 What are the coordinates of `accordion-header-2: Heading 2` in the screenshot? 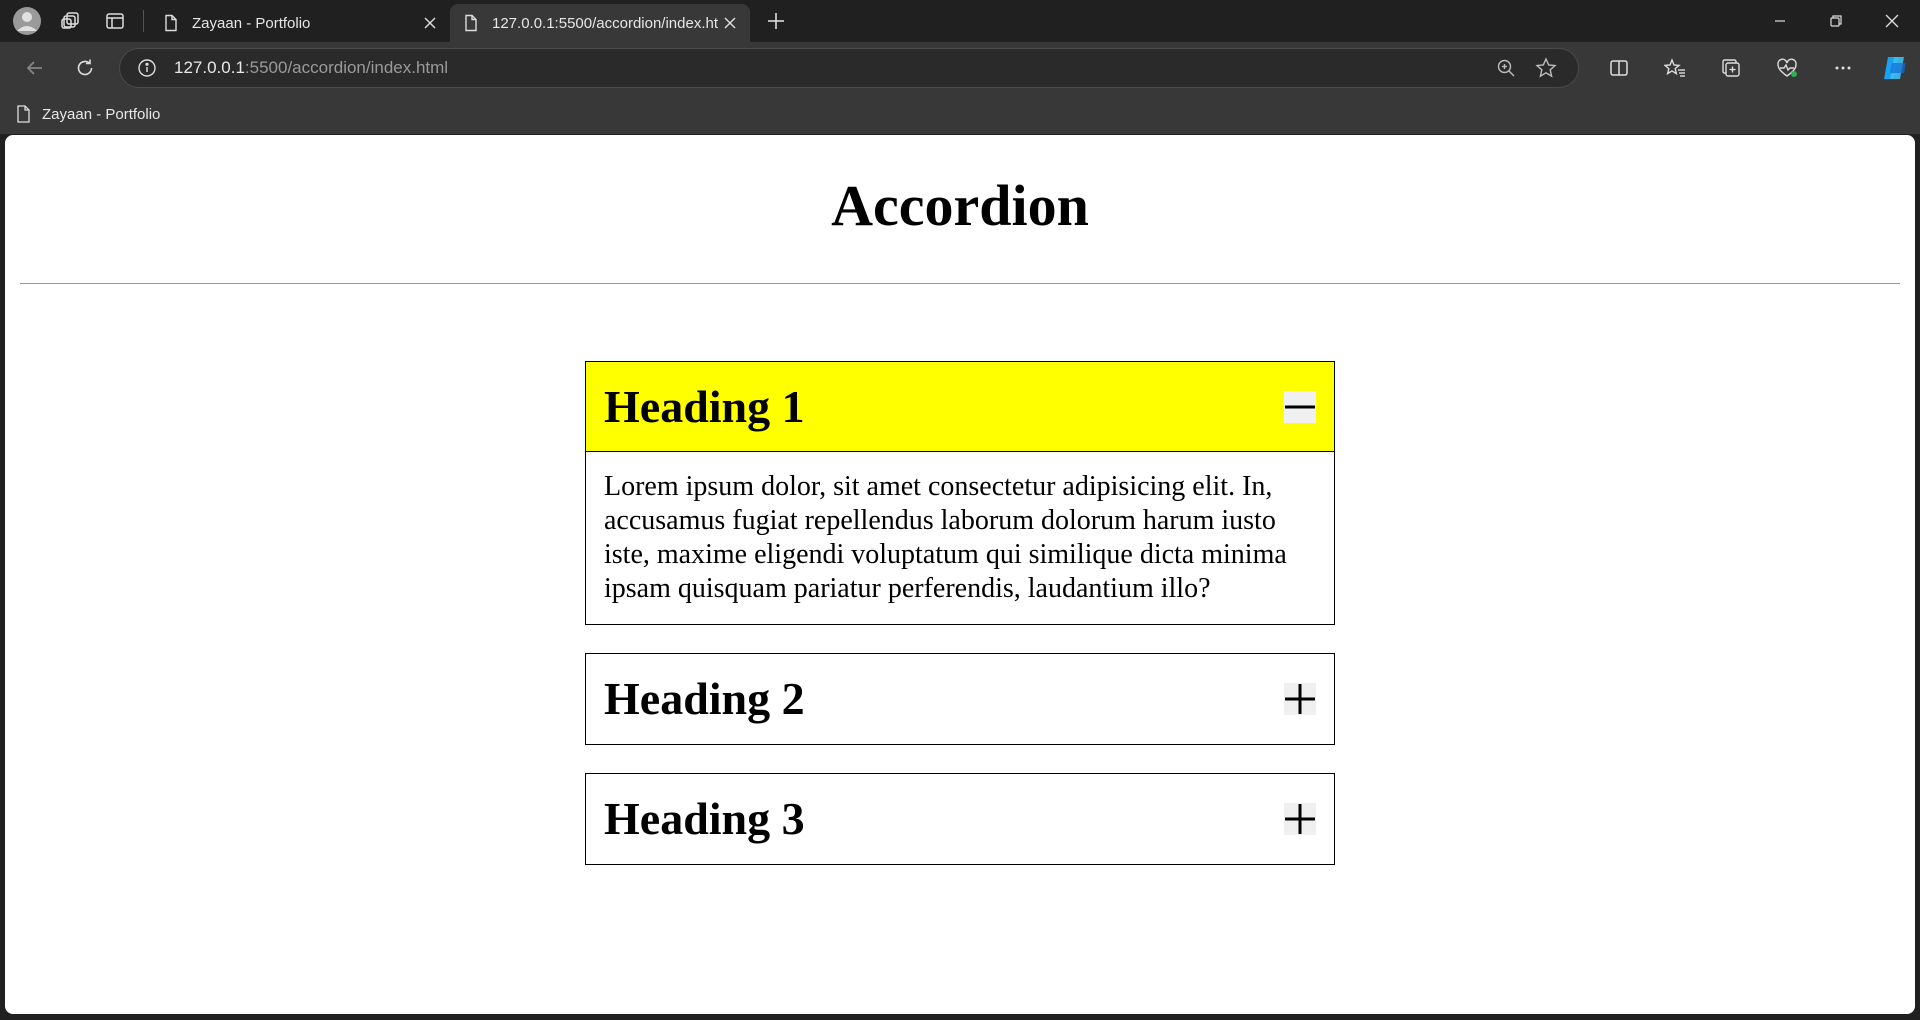 It's located at (960, 699).